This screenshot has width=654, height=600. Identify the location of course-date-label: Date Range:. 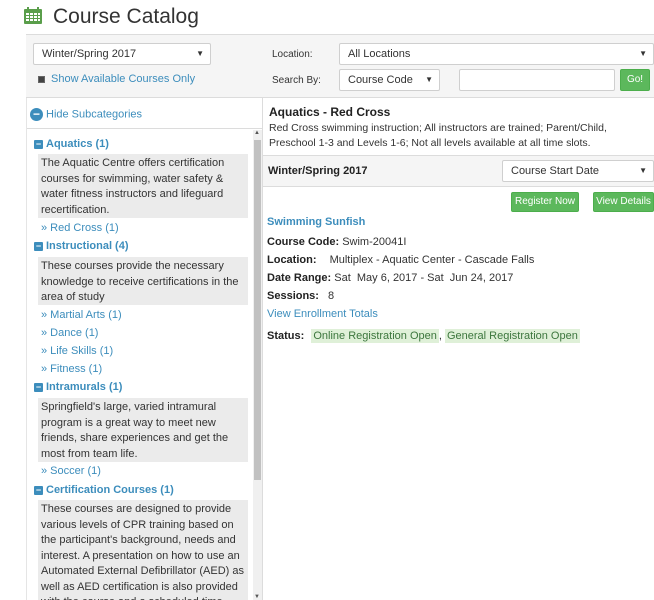
(299, 278).